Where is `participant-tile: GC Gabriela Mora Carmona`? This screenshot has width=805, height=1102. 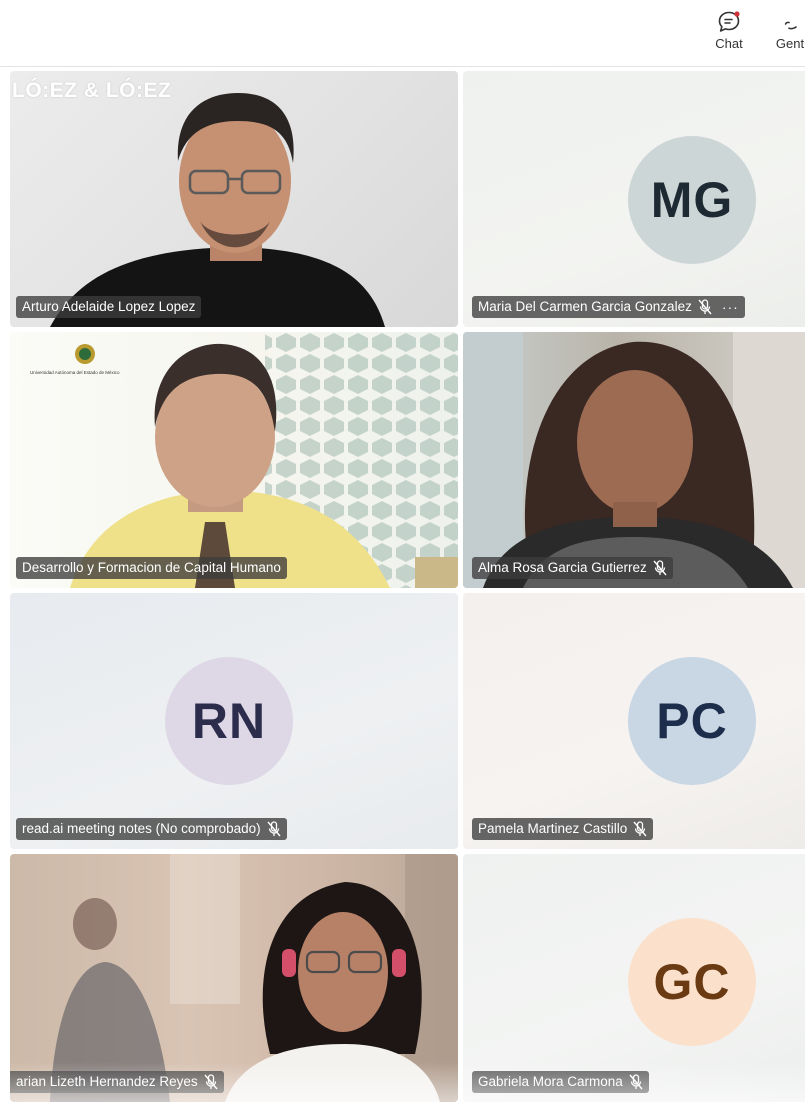 participant-tile: GC Gabriela Mora Carmona is located at coordinates (634, 978).